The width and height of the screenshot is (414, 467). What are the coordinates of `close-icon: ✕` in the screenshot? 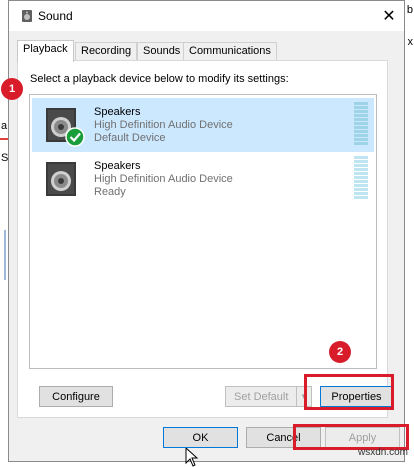 It's located at (389, 16).